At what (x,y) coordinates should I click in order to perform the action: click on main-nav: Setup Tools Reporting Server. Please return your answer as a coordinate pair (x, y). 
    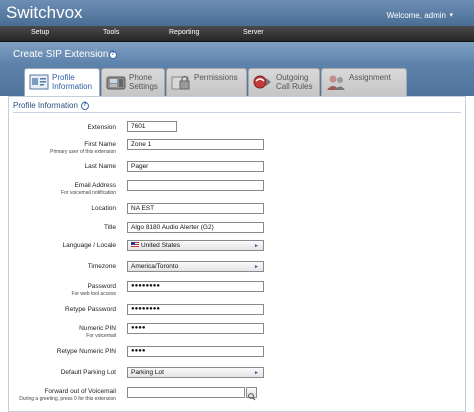
    Looking at the image, I should click on (237, 34).